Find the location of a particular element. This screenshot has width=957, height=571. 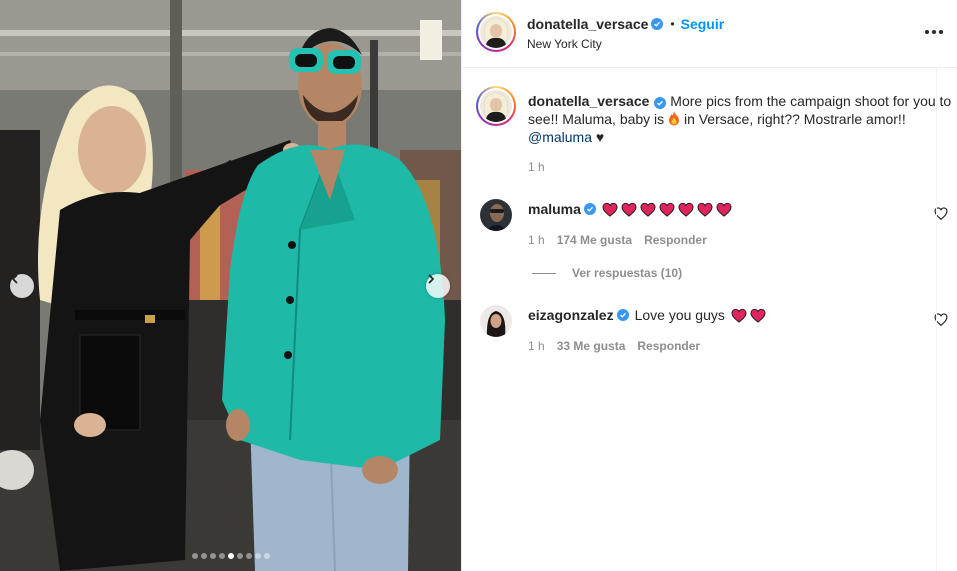

comment-avatar-maluma is located at coordinates (496, 215).